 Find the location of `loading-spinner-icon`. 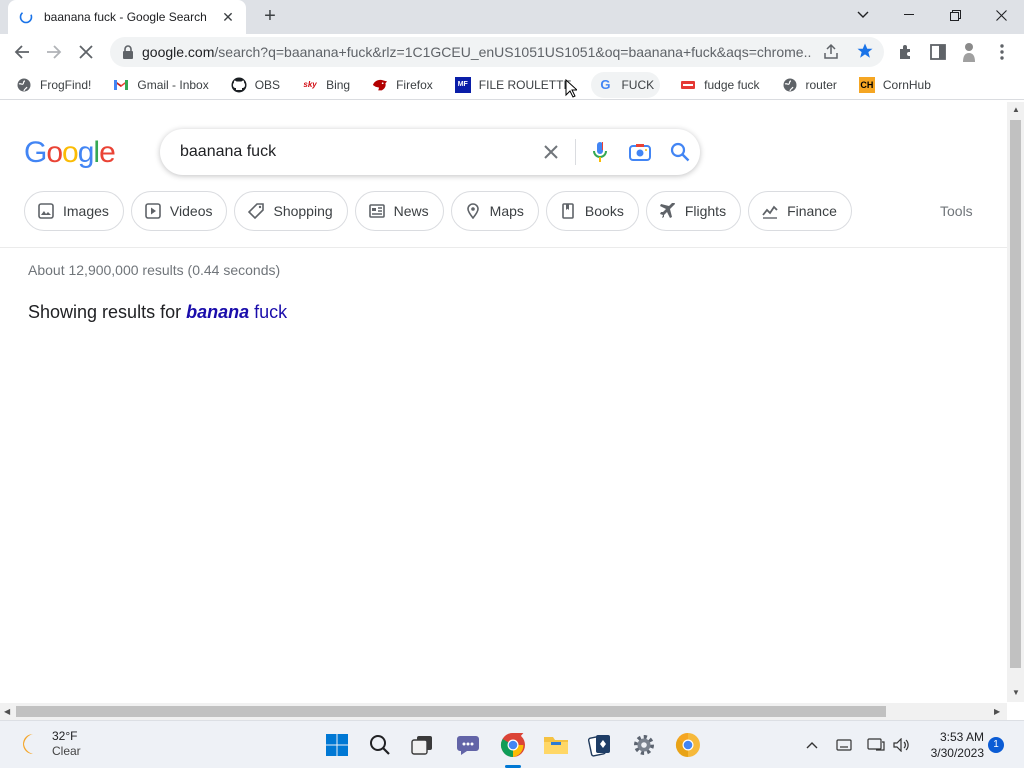

loading-spinner-icon is located at coordinates (26, 17).